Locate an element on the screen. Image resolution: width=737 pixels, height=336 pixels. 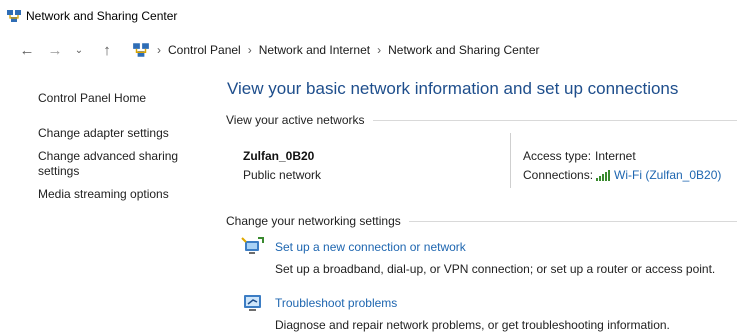
active-networks-heading-label: View your active networks is located at coordinates (295, 120).